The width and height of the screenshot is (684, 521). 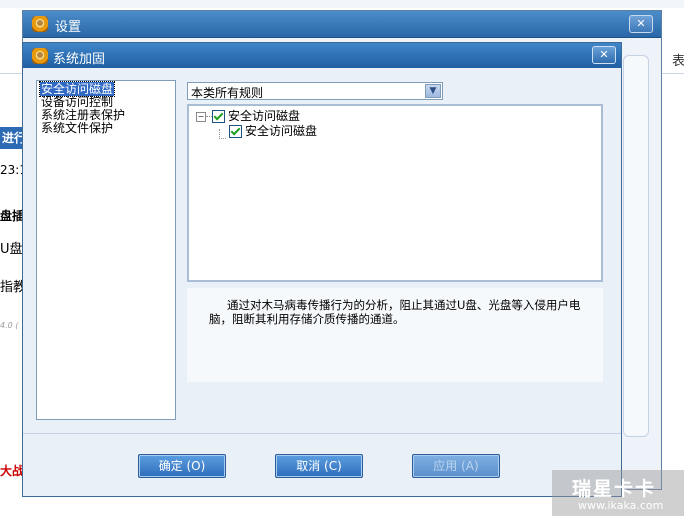 I want to click on category-list: 安全访问磁盘 设备访问控制 系统注册表保护 系统文件保护, so click(x=106, y=250).